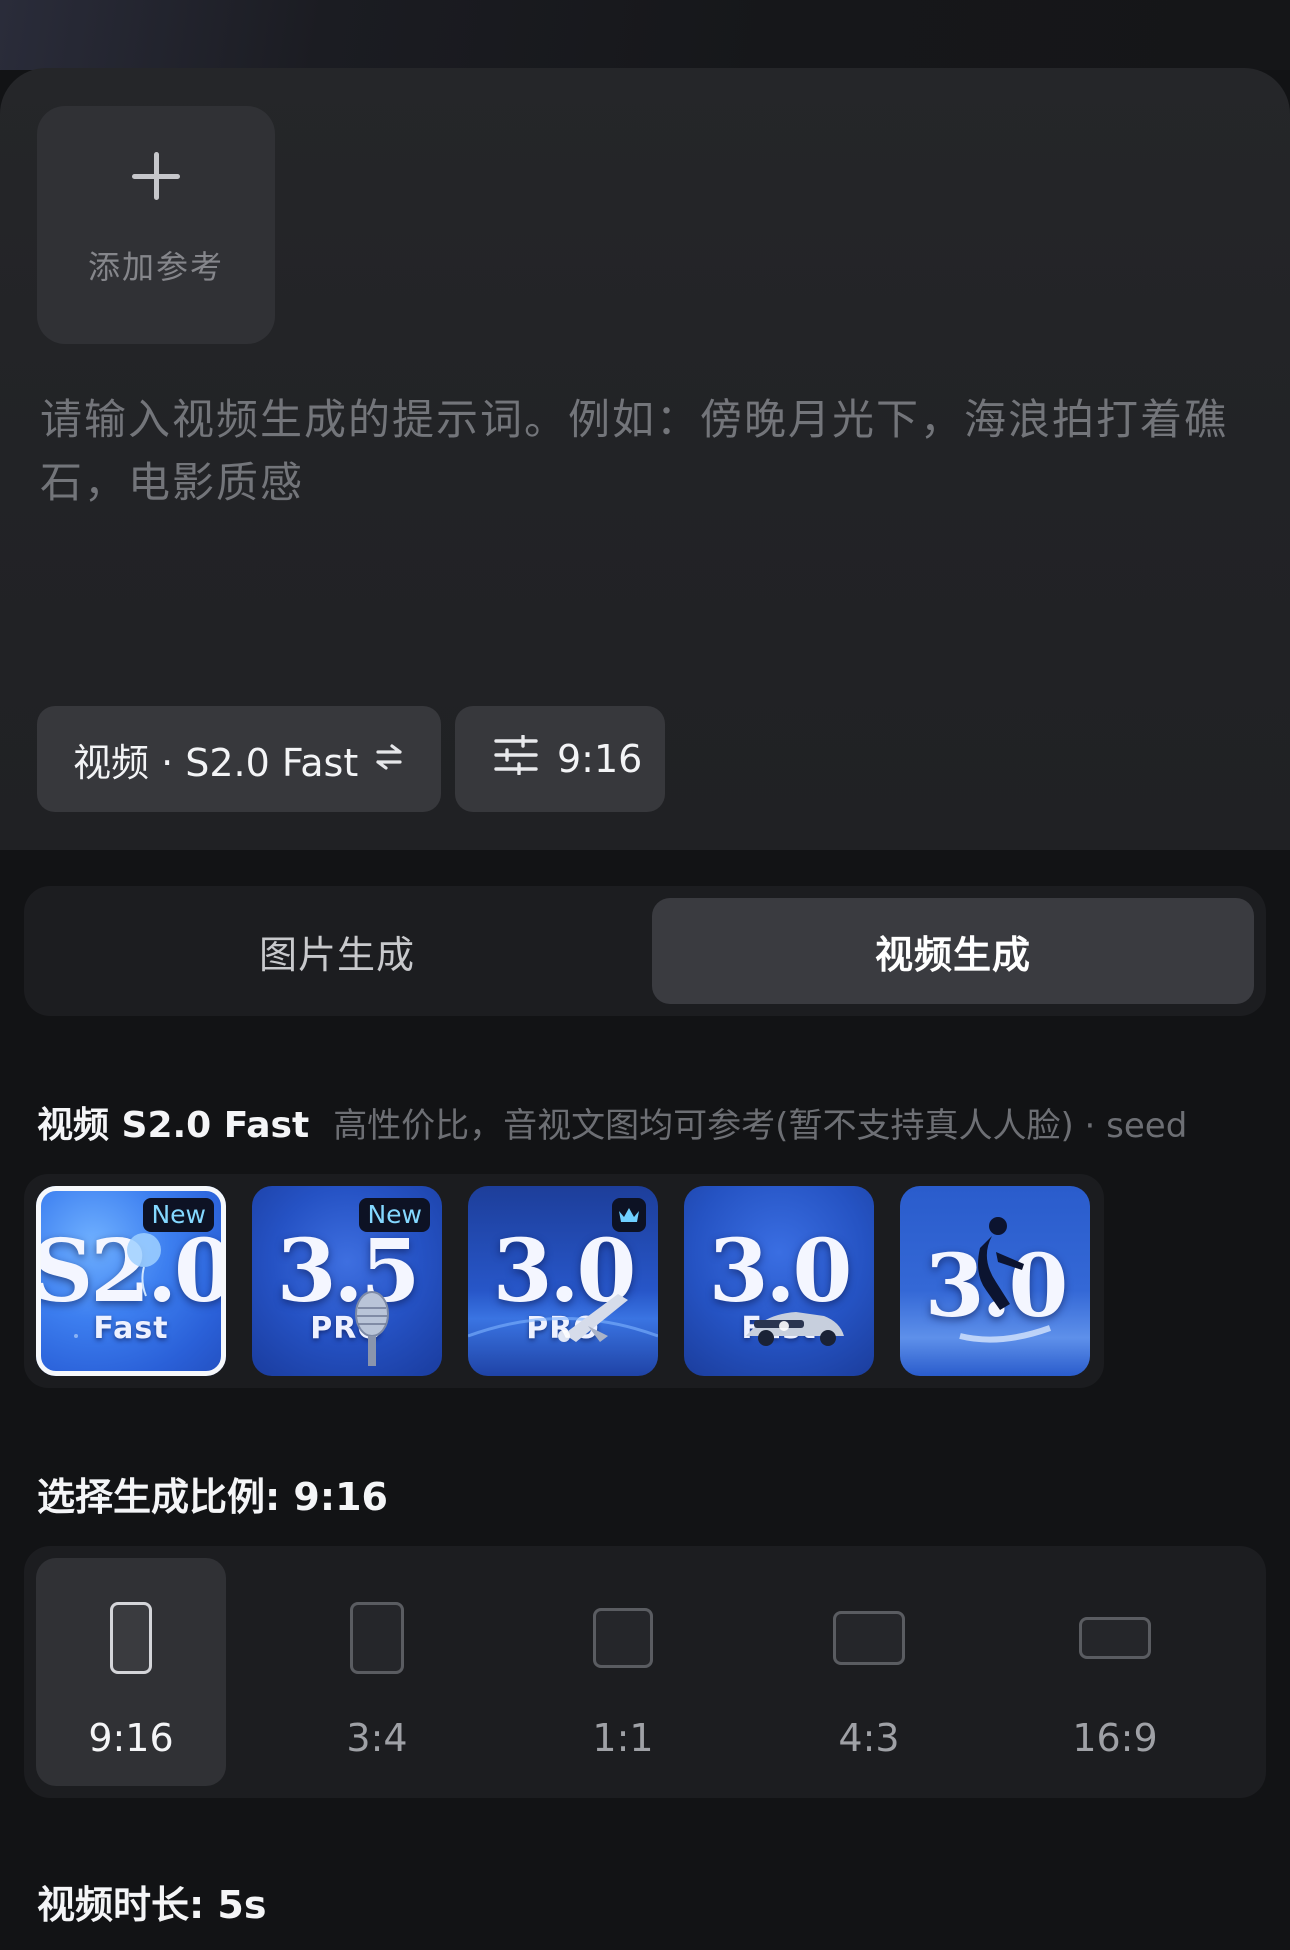 The image size is (1290, 1950). I want to click on ratio-option-1-1: 1:1, so click(623, 1672).